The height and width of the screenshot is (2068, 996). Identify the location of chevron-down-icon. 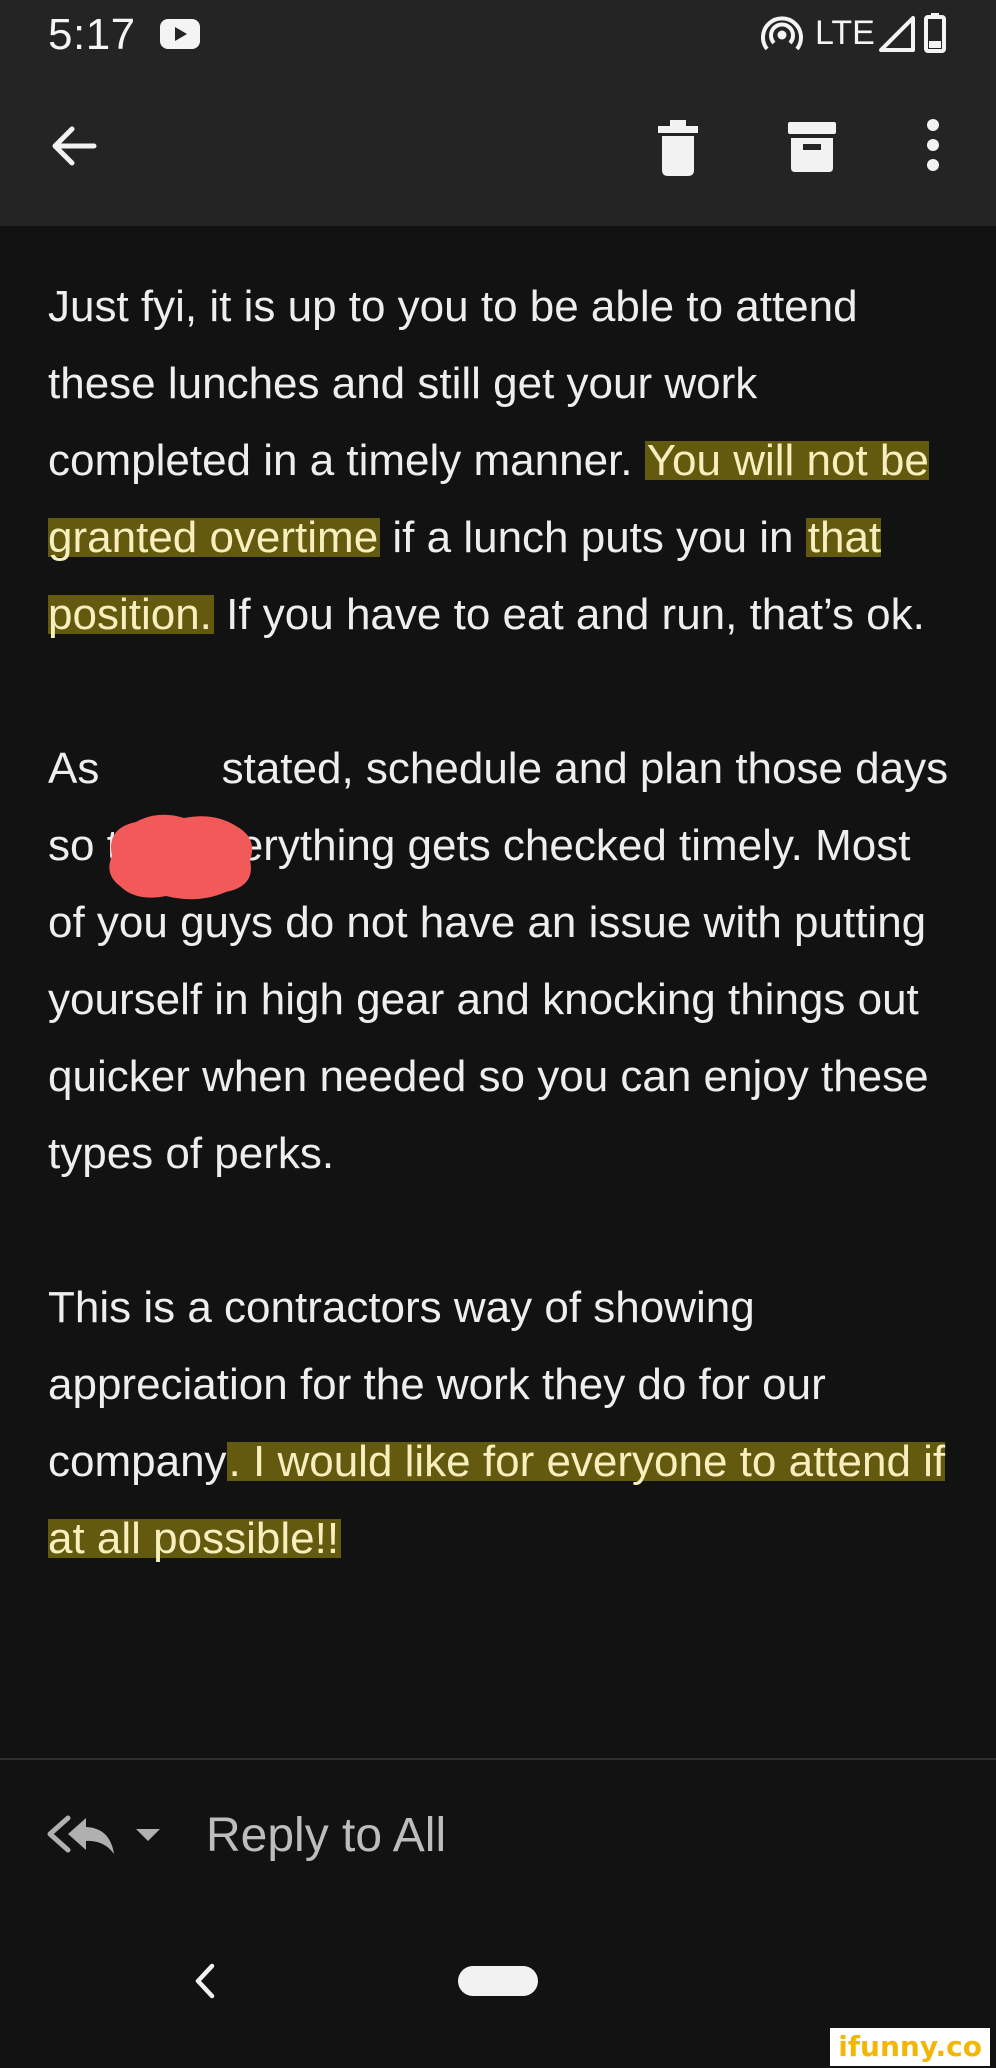
(148, 1835).